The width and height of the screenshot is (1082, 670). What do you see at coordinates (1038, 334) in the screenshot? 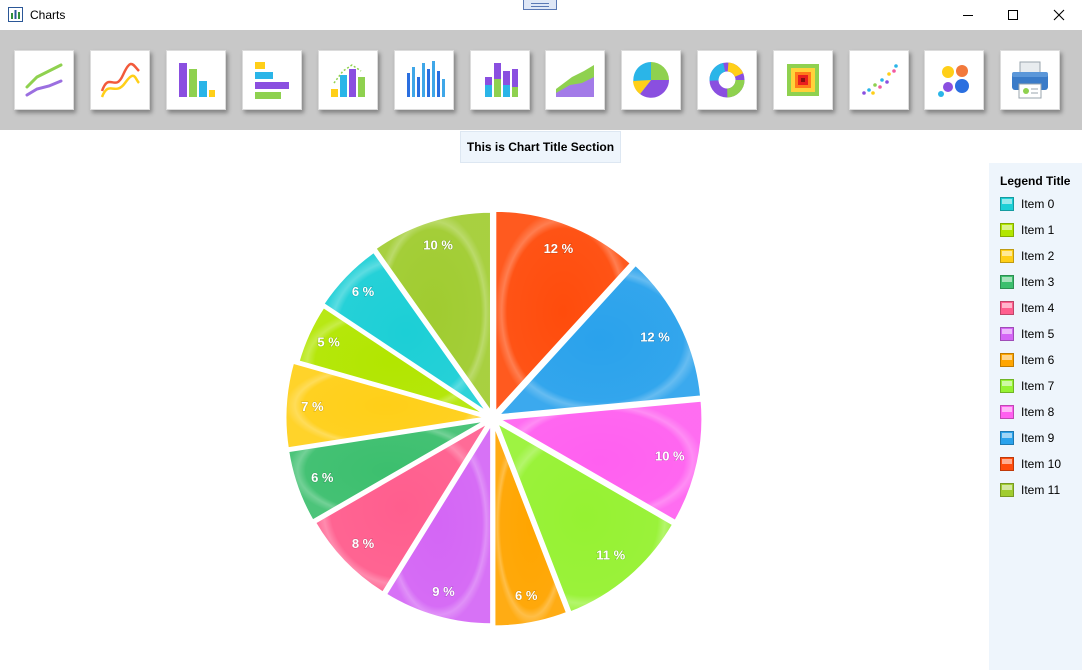
I see `legend-label-5: Item 5` at bounding box center [1038, 334].